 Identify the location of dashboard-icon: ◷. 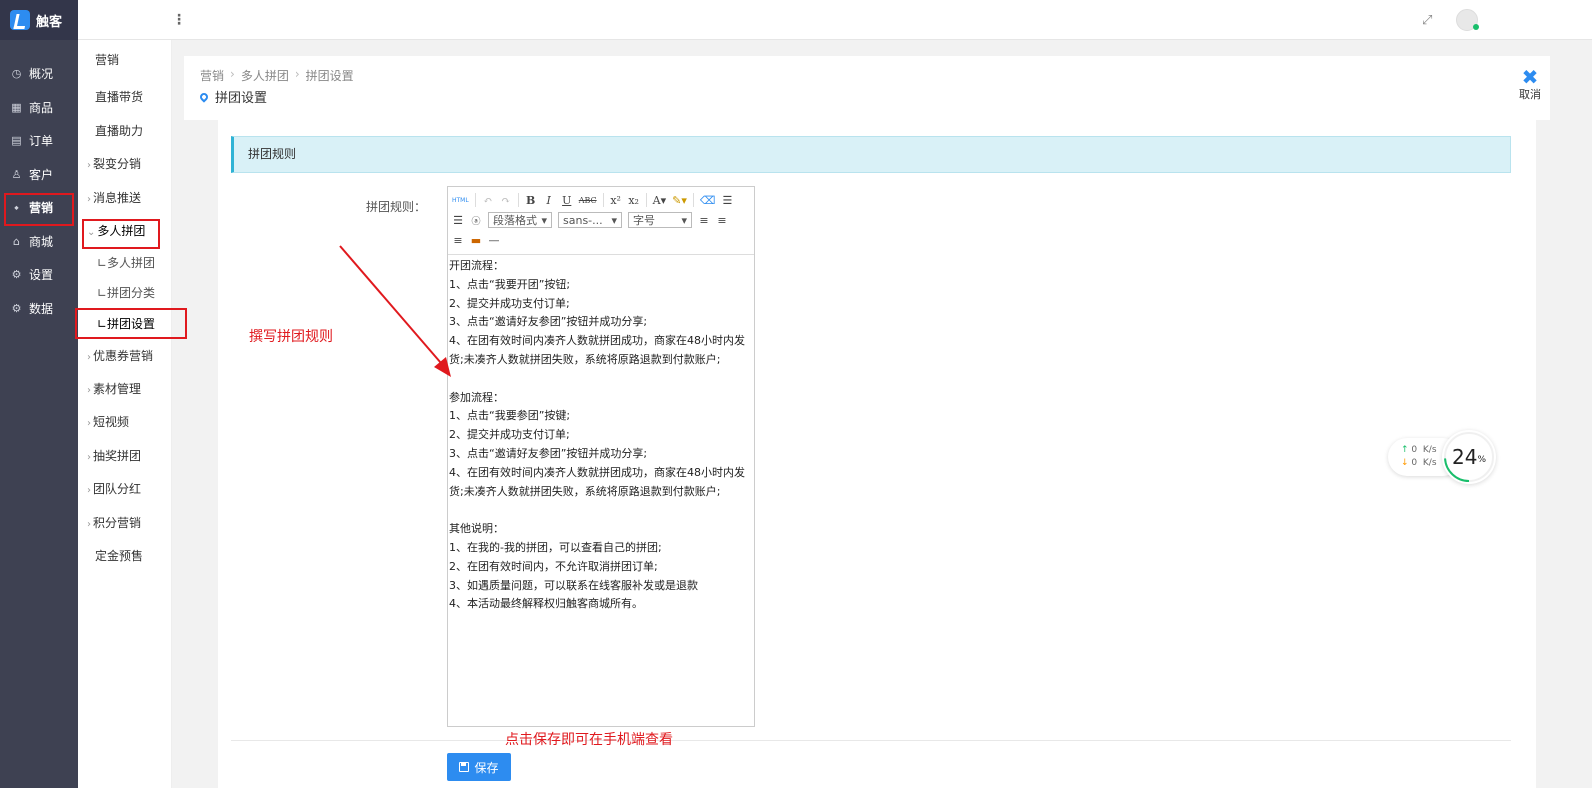
(16, 74).